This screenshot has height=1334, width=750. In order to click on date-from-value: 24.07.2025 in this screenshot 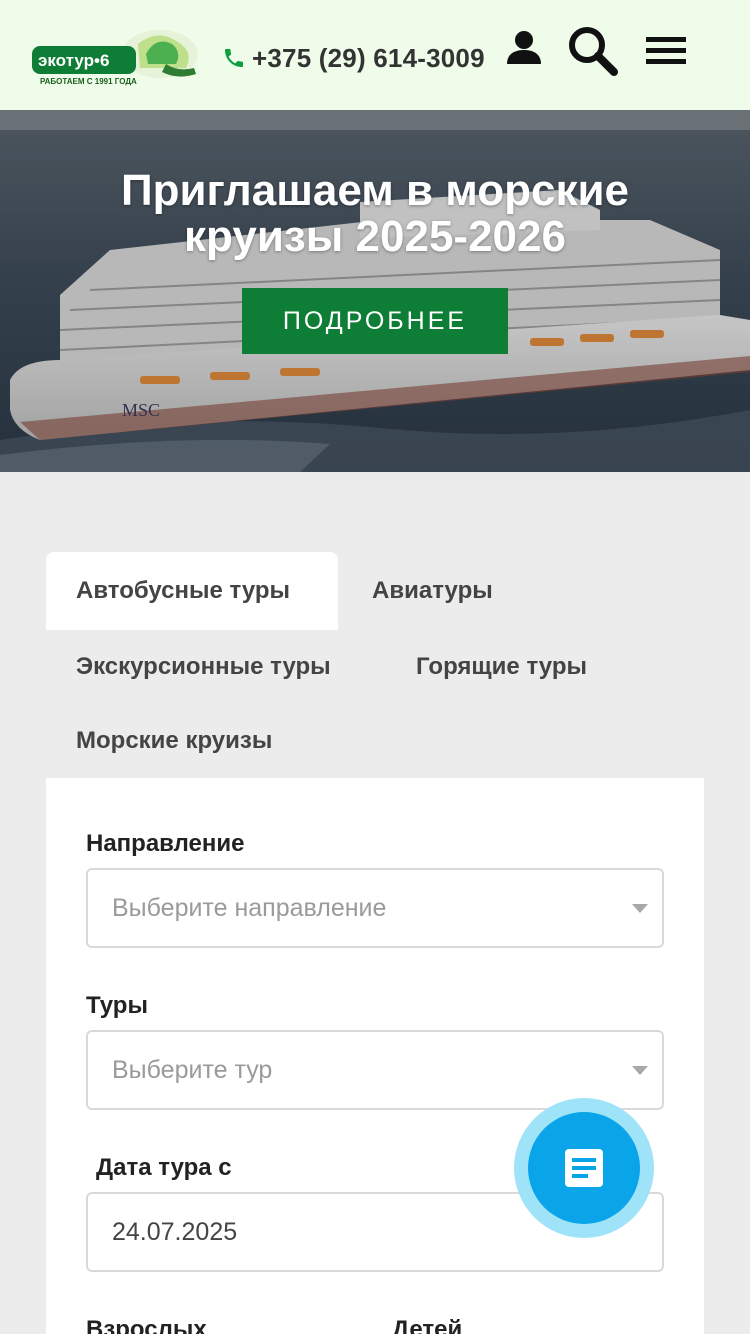, I will do `click(175, 1231)`.